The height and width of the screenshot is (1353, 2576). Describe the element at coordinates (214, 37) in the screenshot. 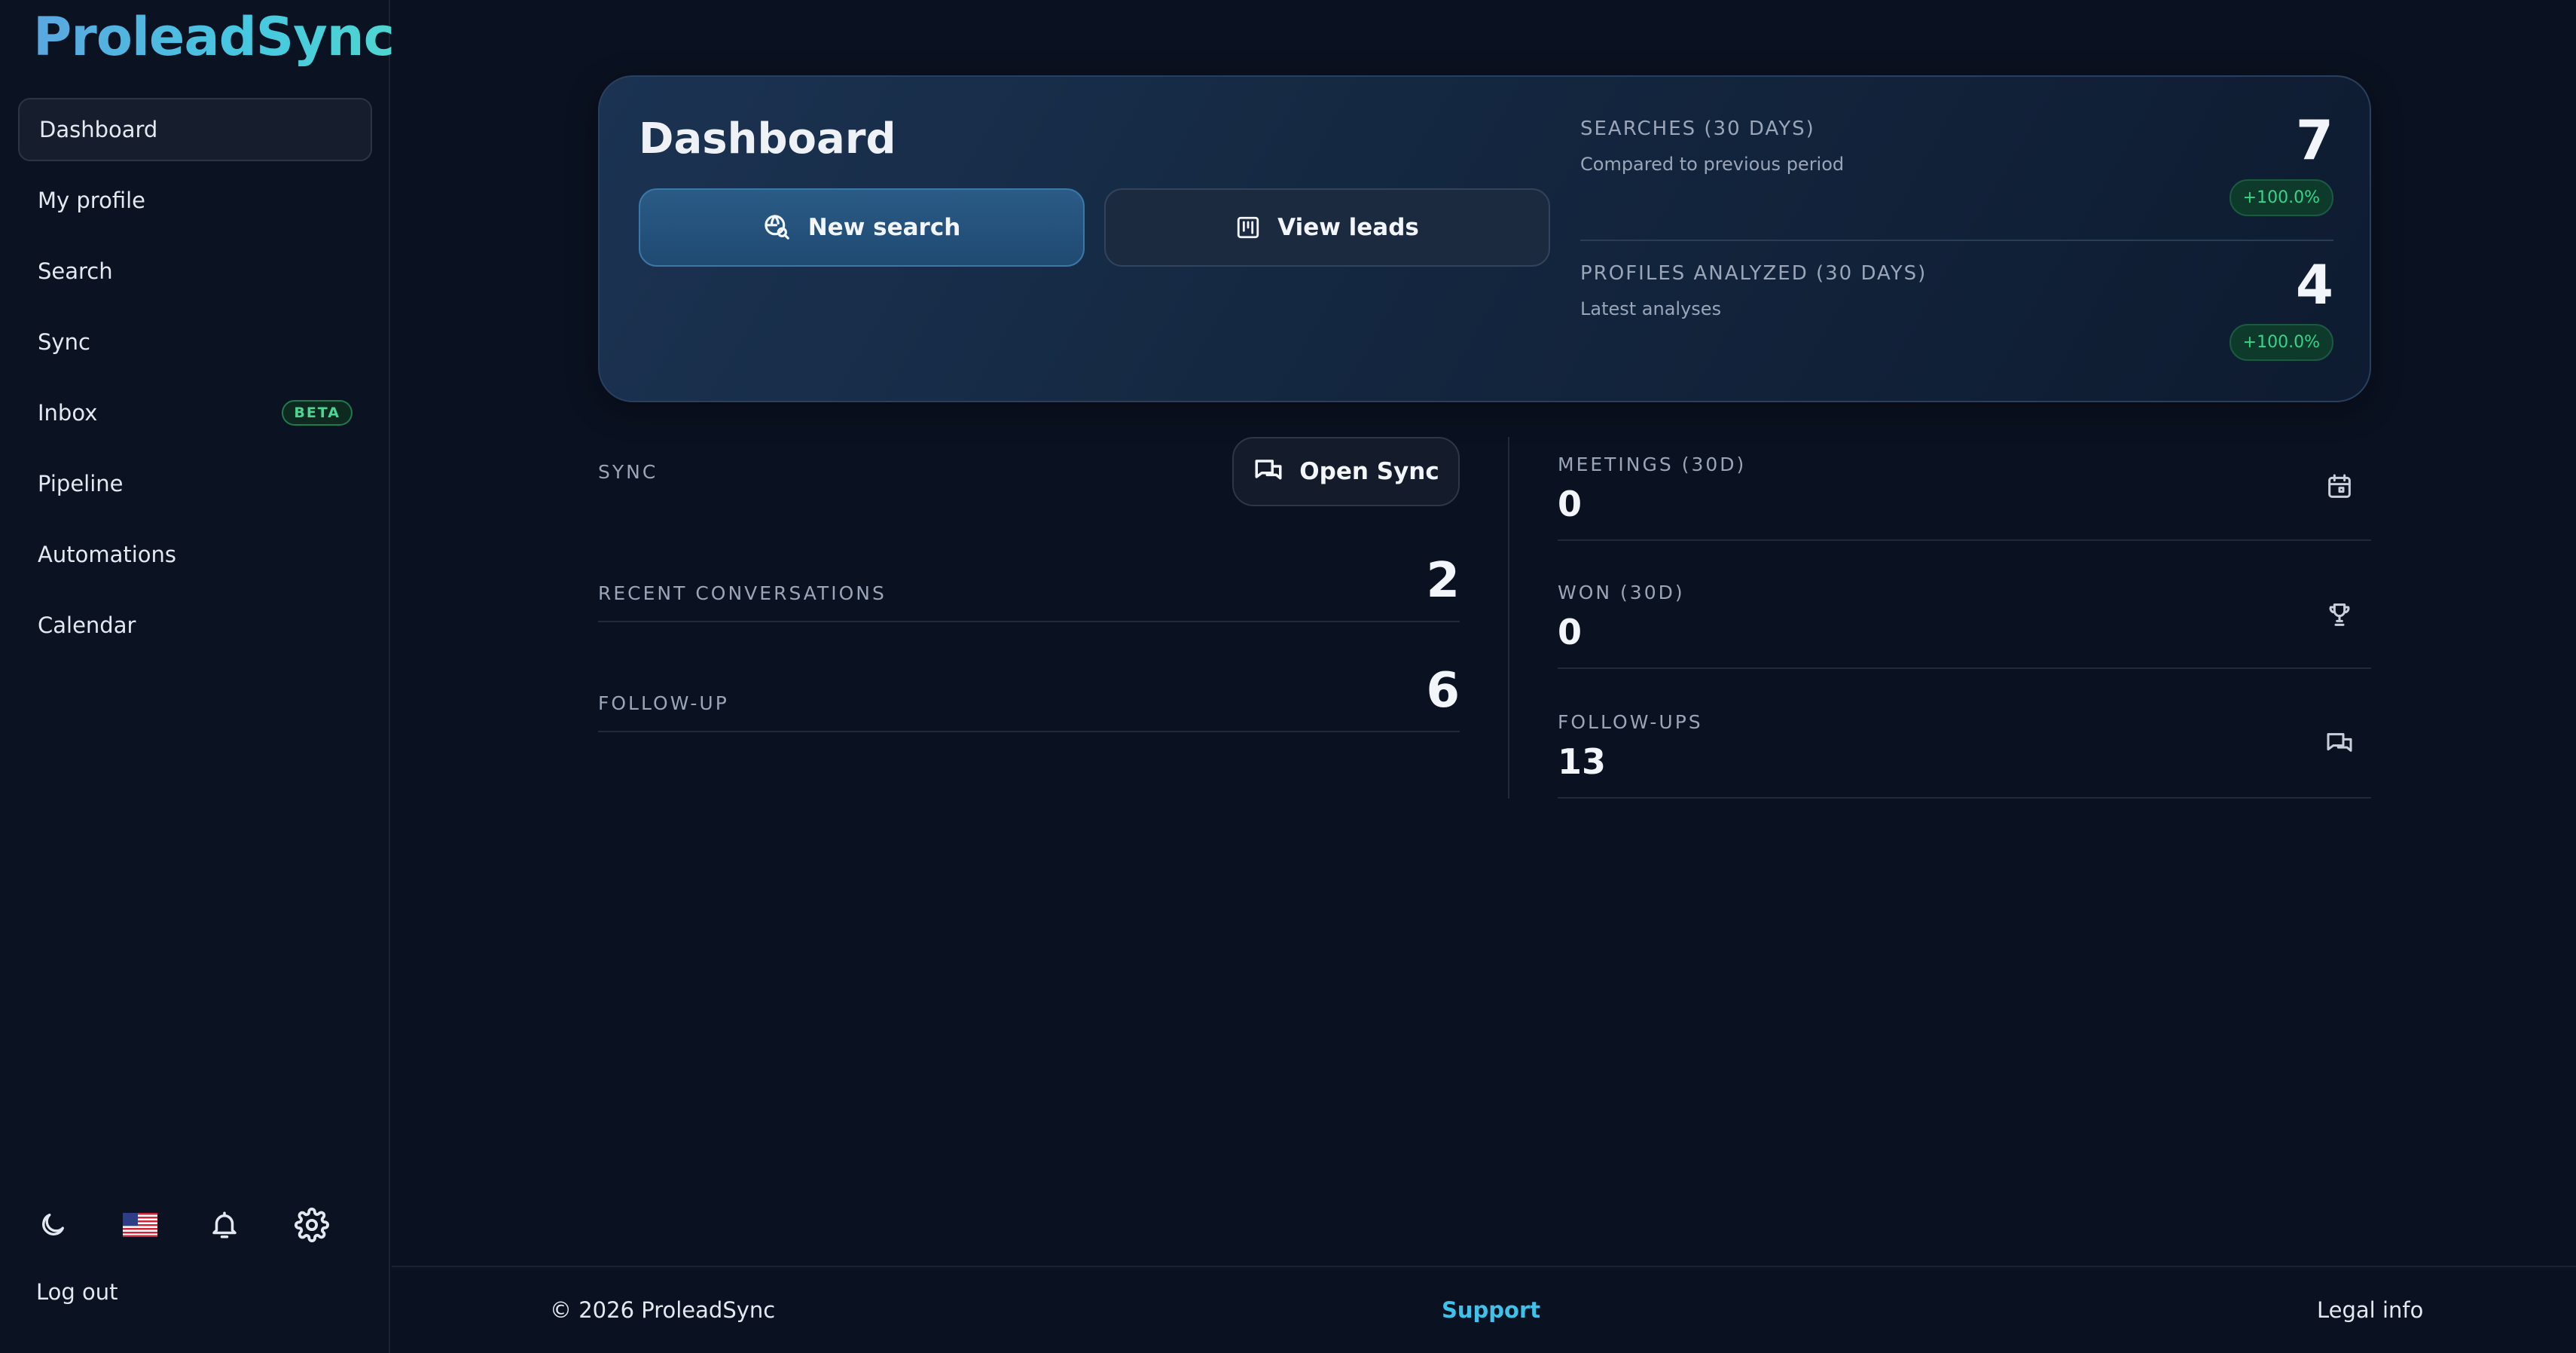

I see `app-logo: ProleadSync` at that location.